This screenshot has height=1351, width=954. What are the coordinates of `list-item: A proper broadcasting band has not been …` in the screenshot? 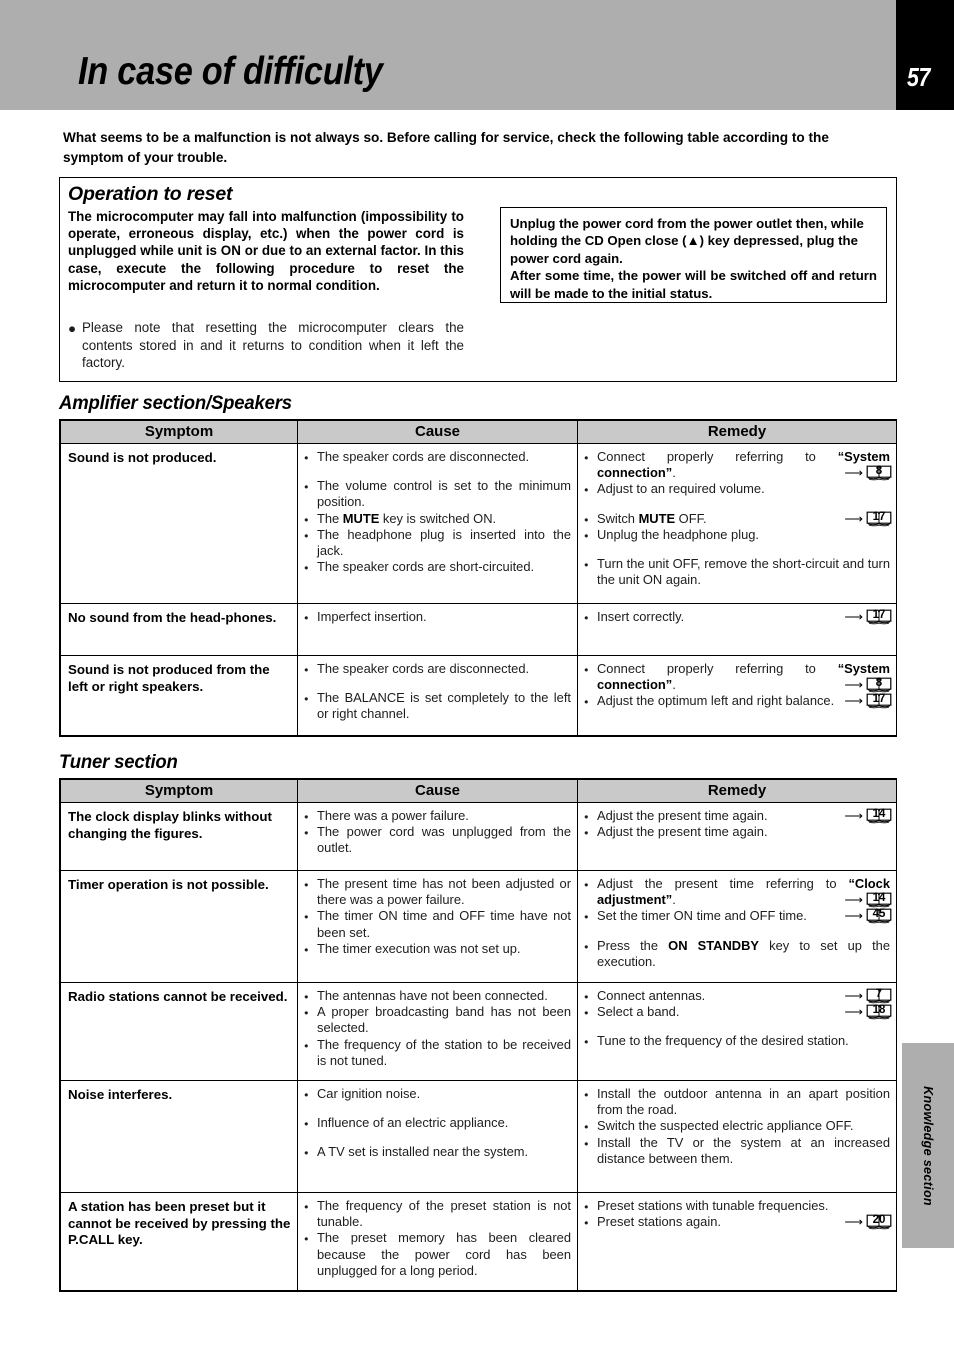 It's located at (437, 1020).